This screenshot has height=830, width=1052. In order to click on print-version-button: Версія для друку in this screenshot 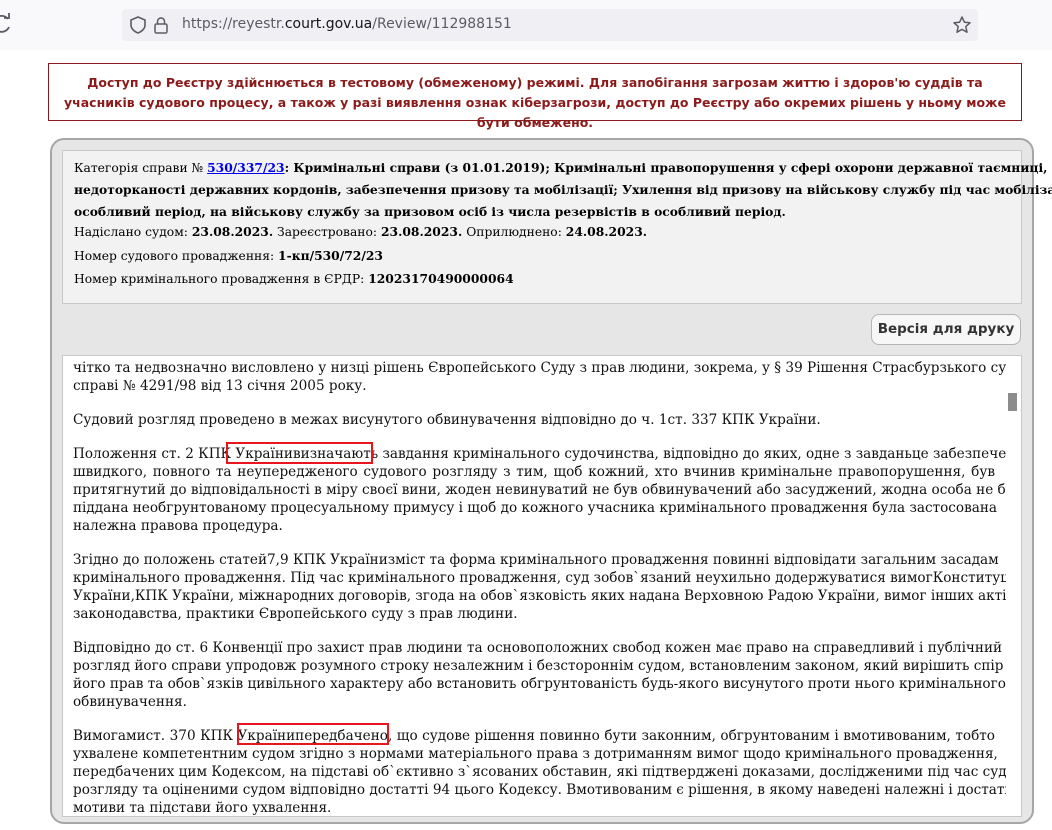, I will do `click(946, 329)`.